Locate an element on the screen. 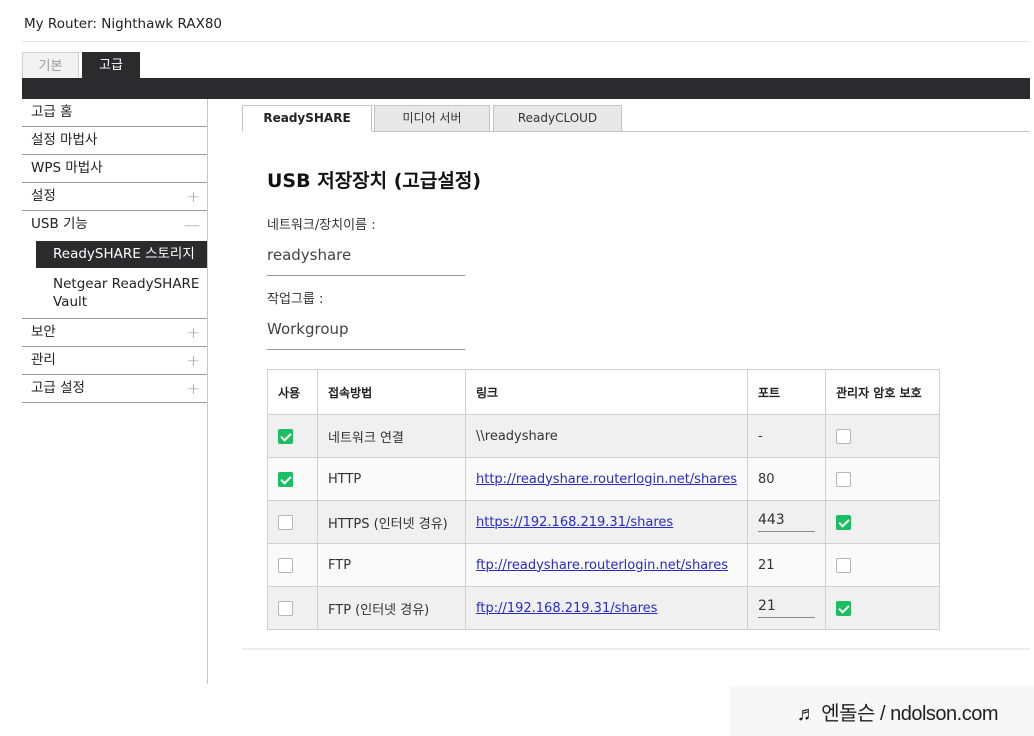 This screenshot has width=1034, height=736. sidebar-item-advanced-home: 고급 홈 is located at coordinates (115, 113).